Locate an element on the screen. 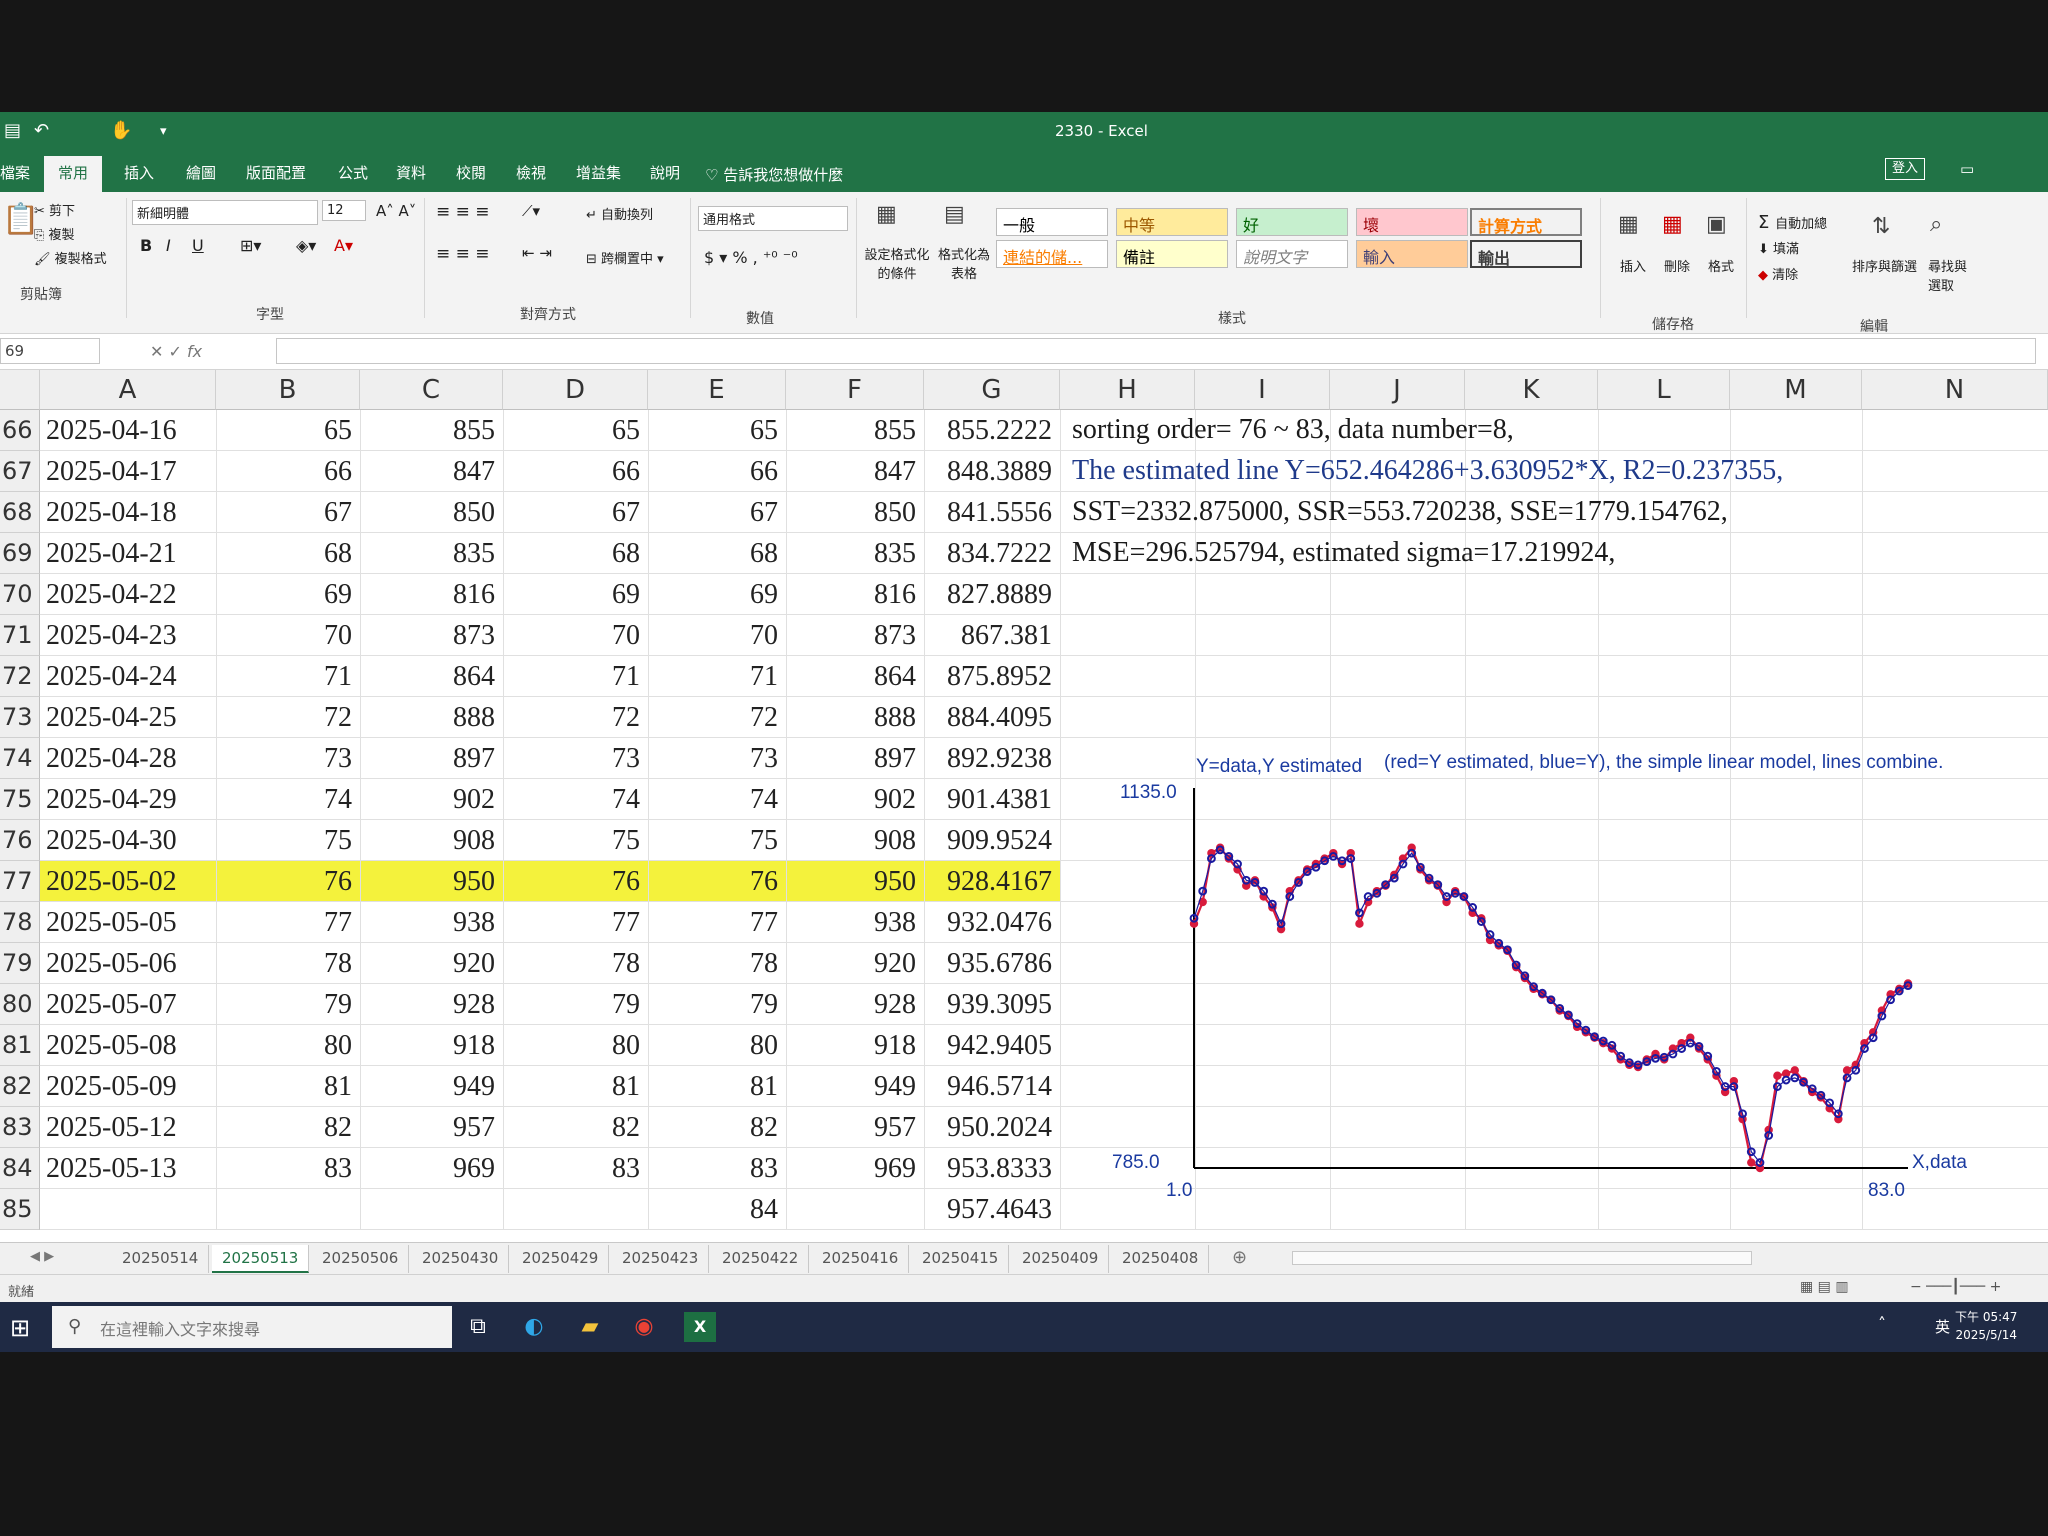 The width and height of the screenshot is (2048, 1536). cell-f: 873 is located at coordinates (855, 635).